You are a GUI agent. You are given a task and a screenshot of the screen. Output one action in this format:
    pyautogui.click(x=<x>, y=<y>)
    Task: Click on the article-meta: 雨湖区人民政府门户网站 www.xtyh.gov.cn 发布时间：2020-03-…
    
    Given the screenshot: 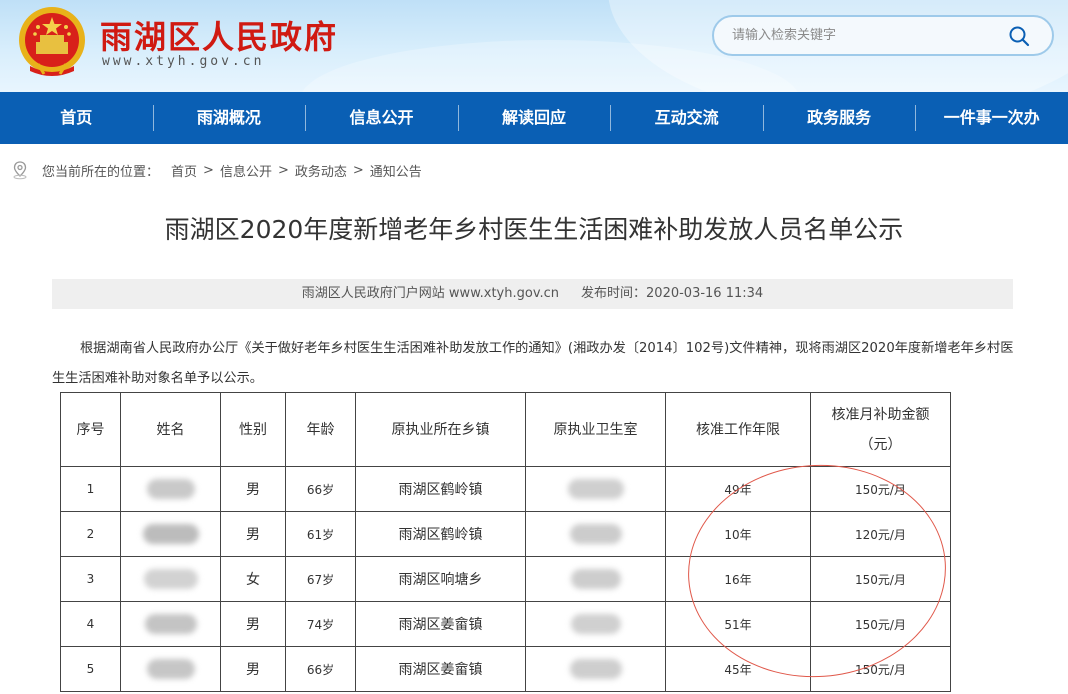 What is the action you would take?
    pyautogui.click(x=532, y=294)
    